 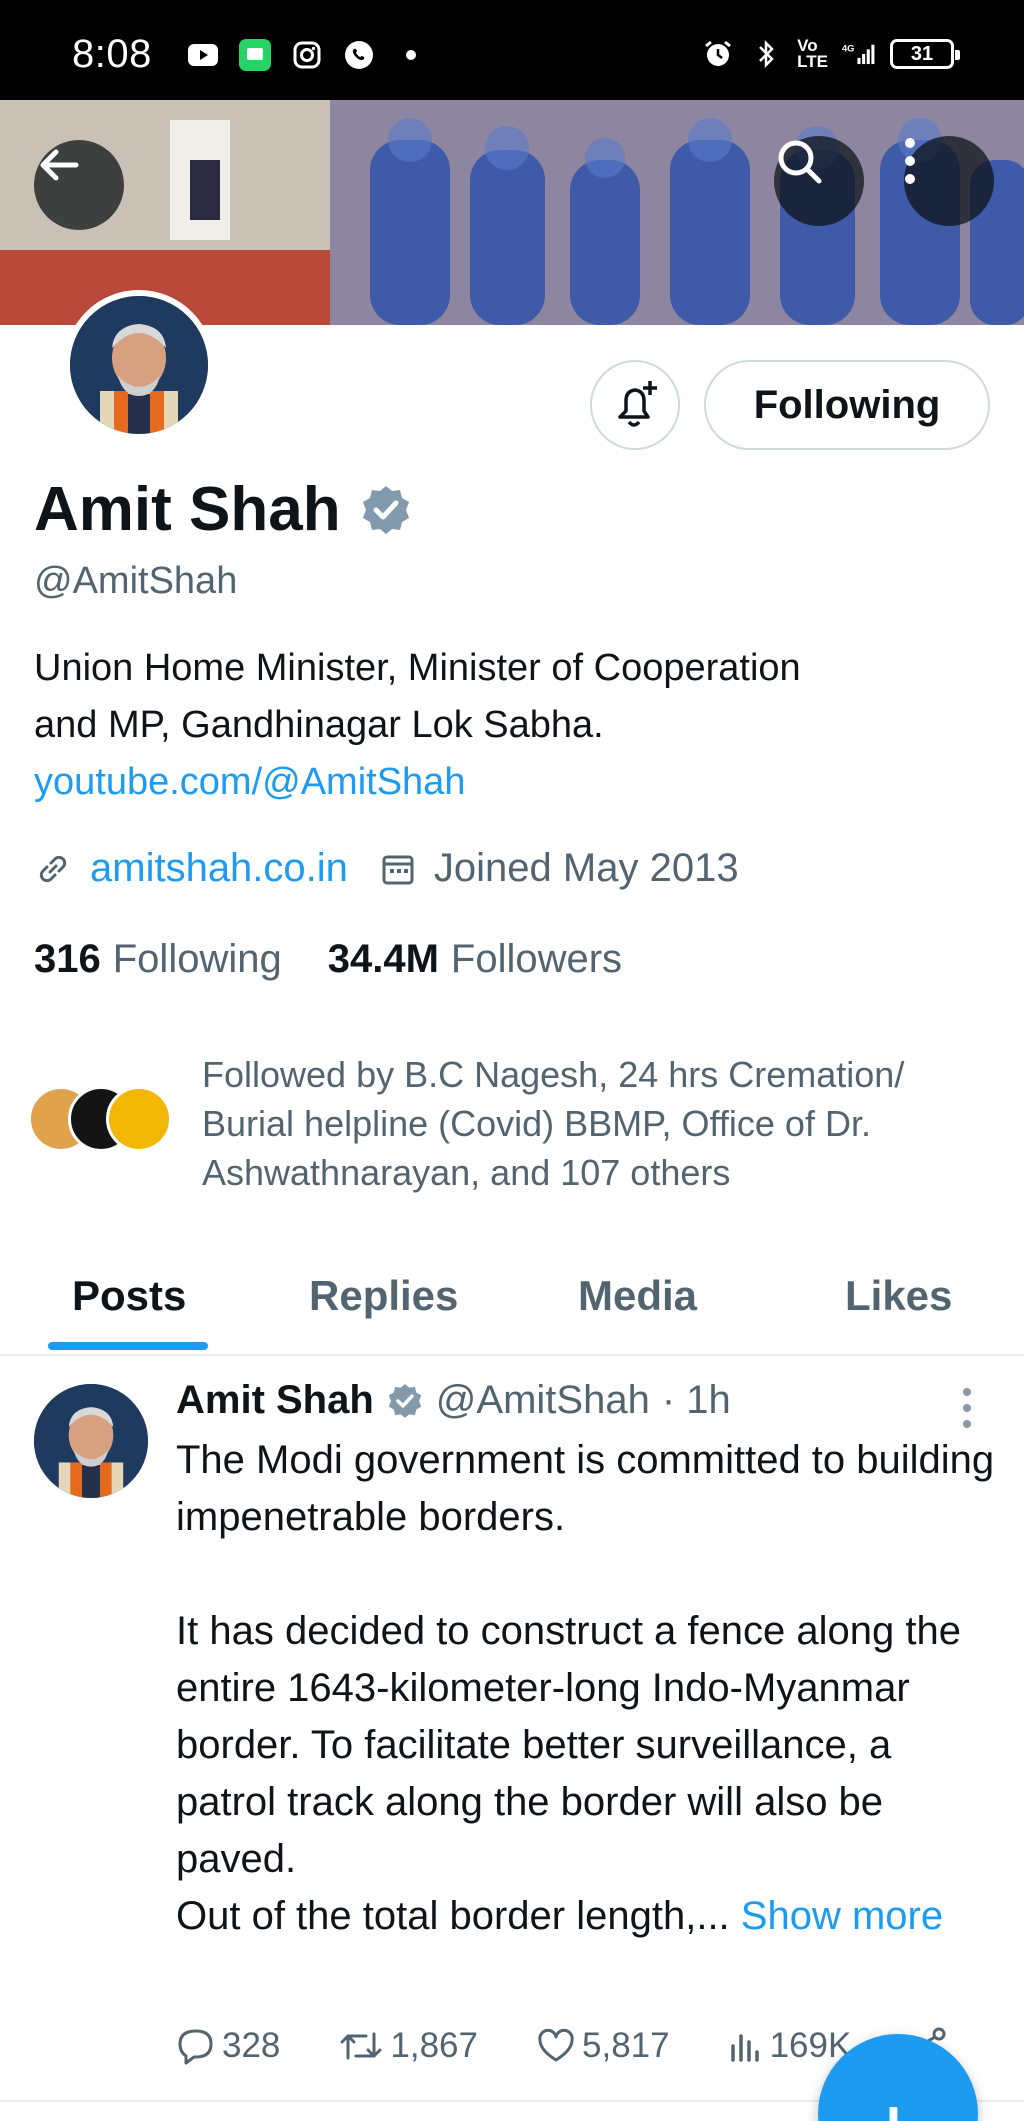 I want to click on dot-icon, so click(x=411, y=55).